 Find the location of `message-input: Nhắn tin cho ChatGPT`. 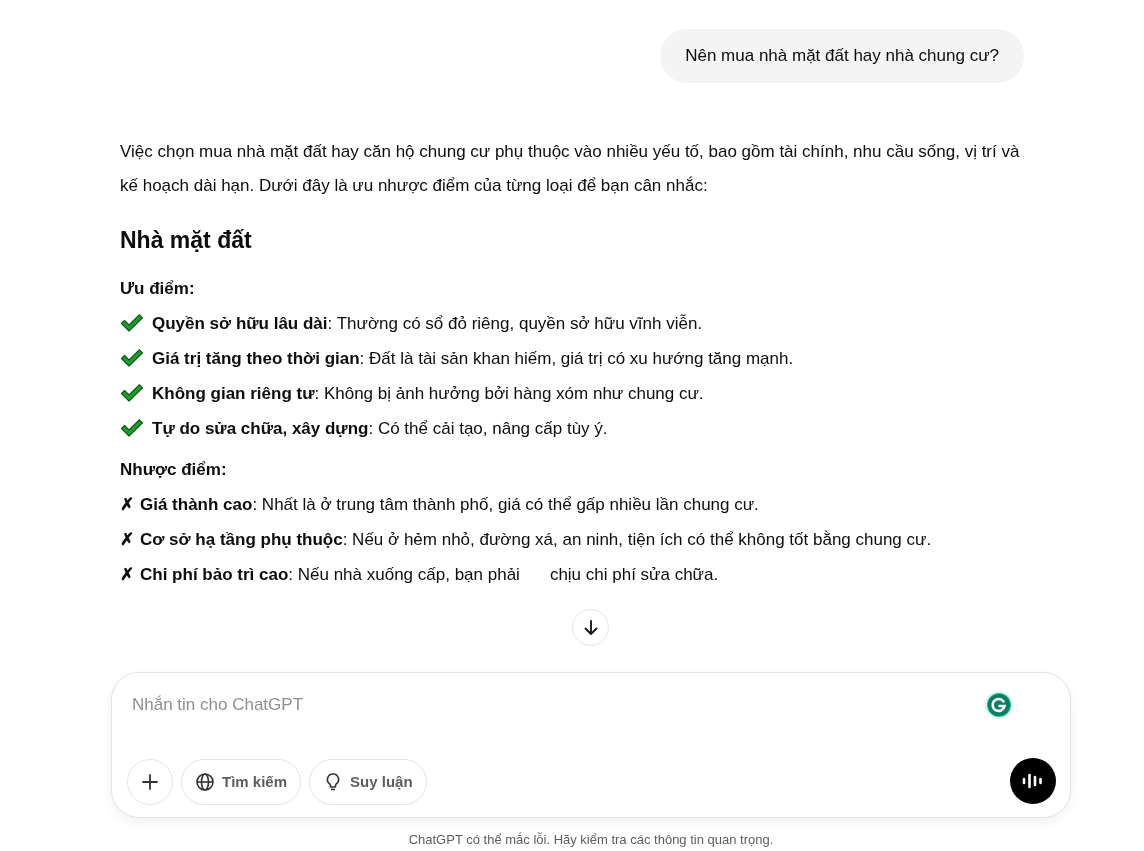

message-input: Nhắn tin cho ChatGPT is located at coordinates (542, 705).